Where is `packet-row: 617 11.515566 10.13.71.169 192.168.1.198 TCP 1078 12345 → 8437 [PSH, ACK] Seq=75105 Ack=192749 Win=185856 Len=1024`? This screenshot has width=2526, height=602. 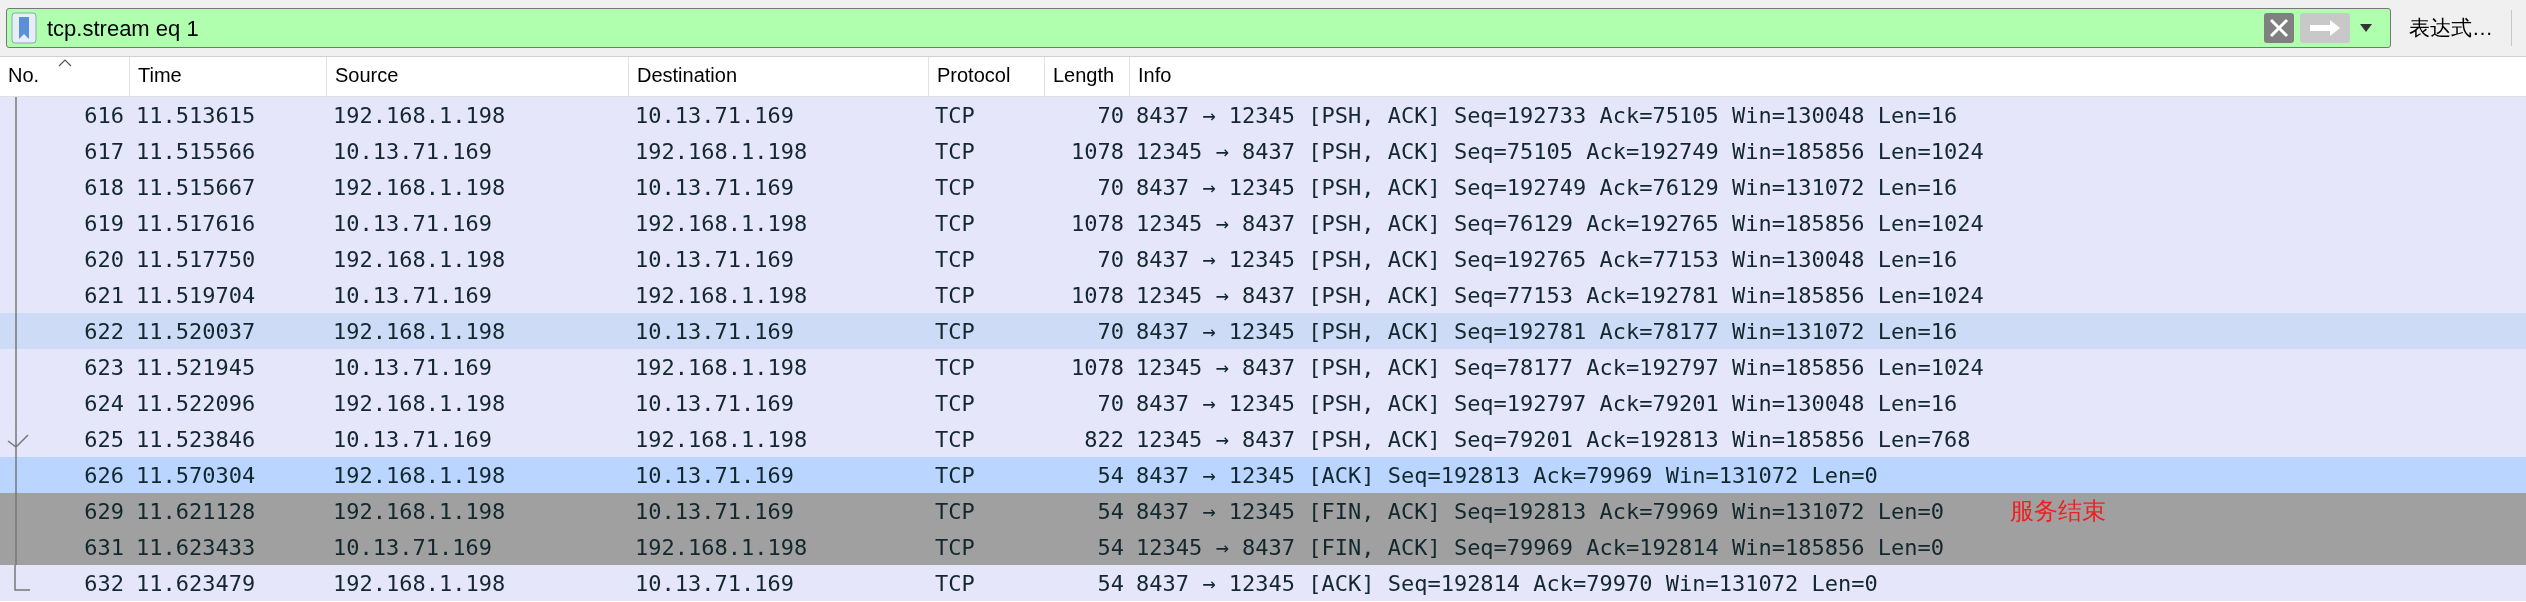 packet-row: 617 11.515566 10.13.71.169 192.168.1.198 TCP 1078 12345 → 8437 [PSH, ACK] Seq=75105 Ack=192749 Win=185856 Len=1024 is located at coordinates (1263, 151).